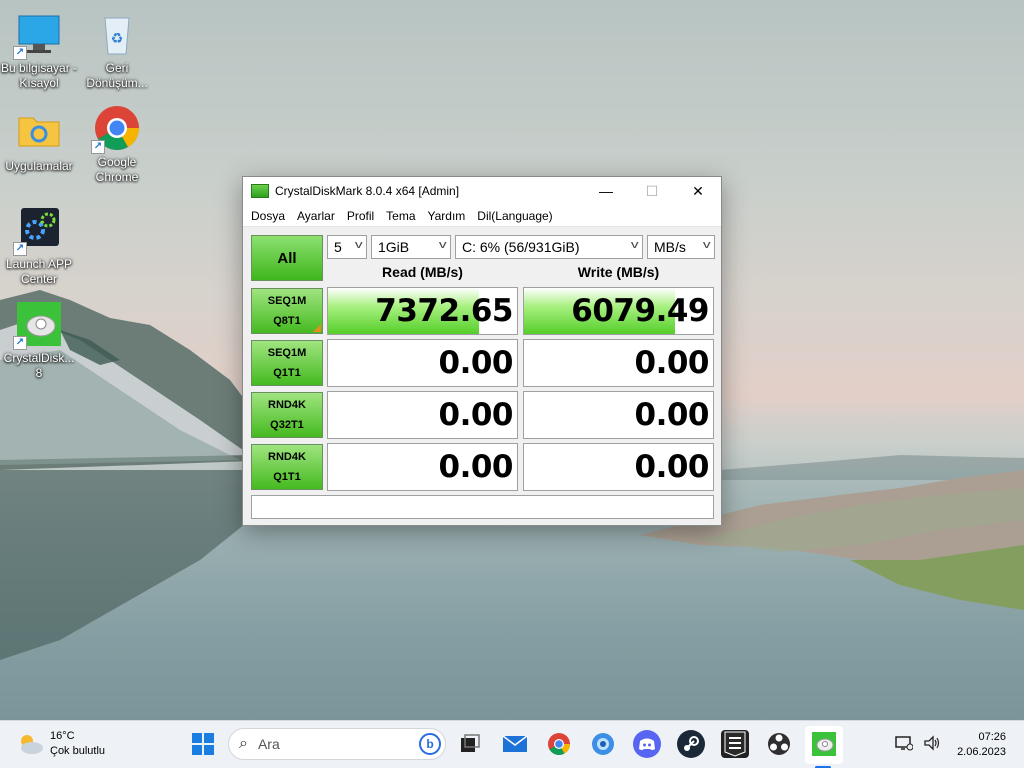 Image resolution: width=1024 pixels, height=768 pixels. Describe the element at coordinates (243, 743) in the screenshot. I see `search-icon: ⌕` at that location.